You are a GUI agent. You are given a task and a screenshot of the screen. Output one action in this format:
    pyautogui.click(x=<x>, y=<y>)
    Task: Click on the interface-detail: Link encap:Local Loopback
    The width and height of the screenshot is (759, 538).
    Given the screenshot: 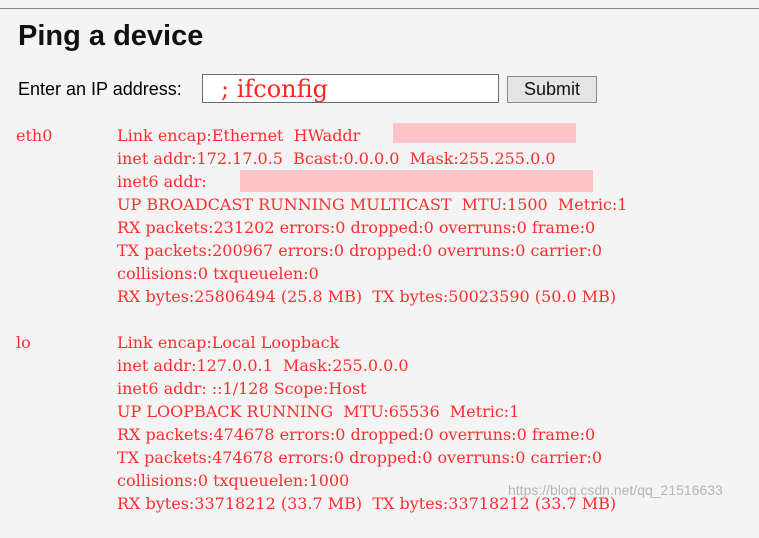 What is the action you would take?
    pyautogui.click(x=228, y=342)
    